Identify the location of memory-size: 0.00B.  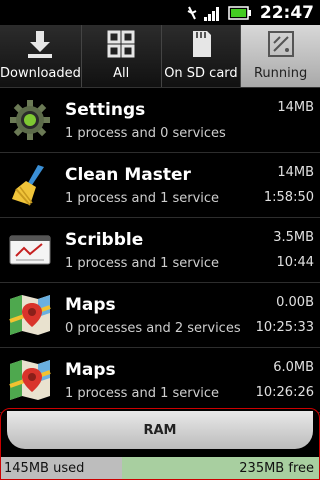
(295, 302).